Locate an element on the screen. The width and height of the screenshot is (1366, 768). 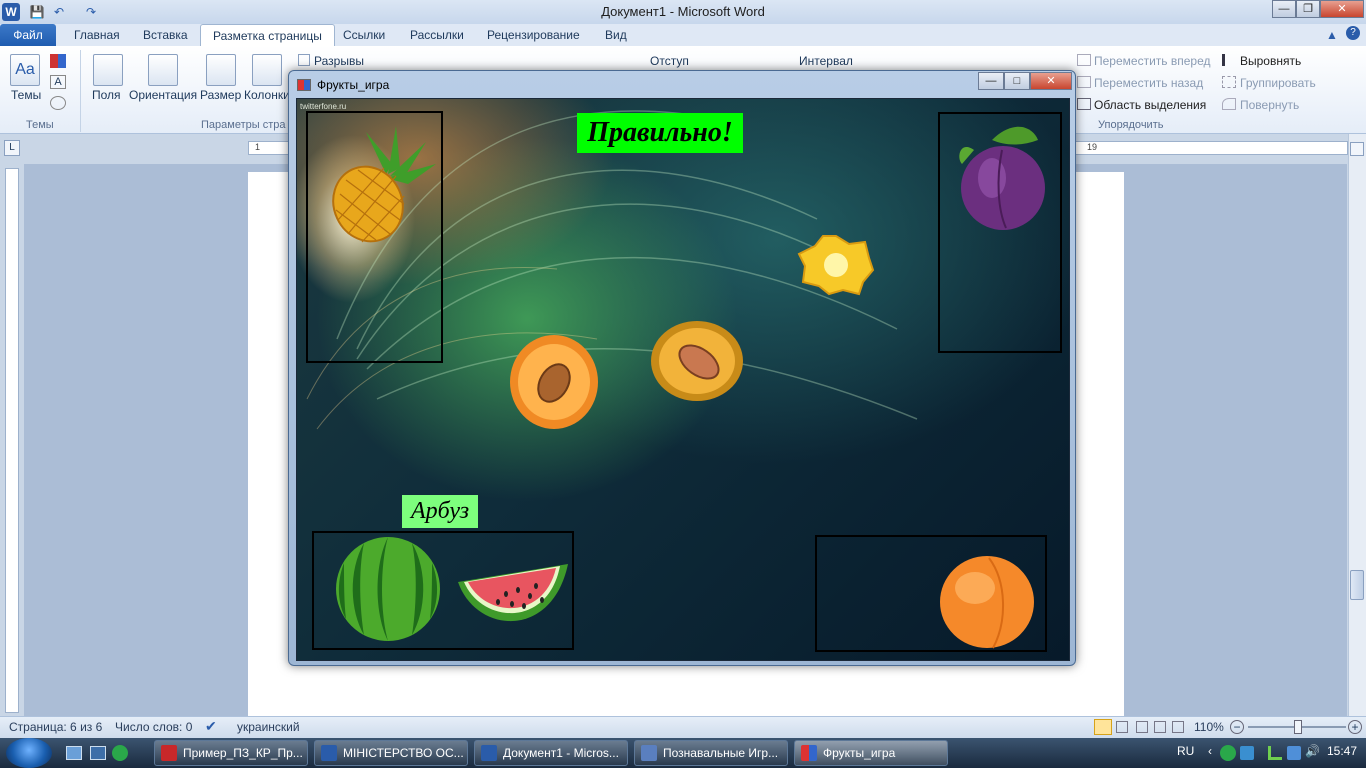
tab-view: Вид is located at coordinates (616, 35).